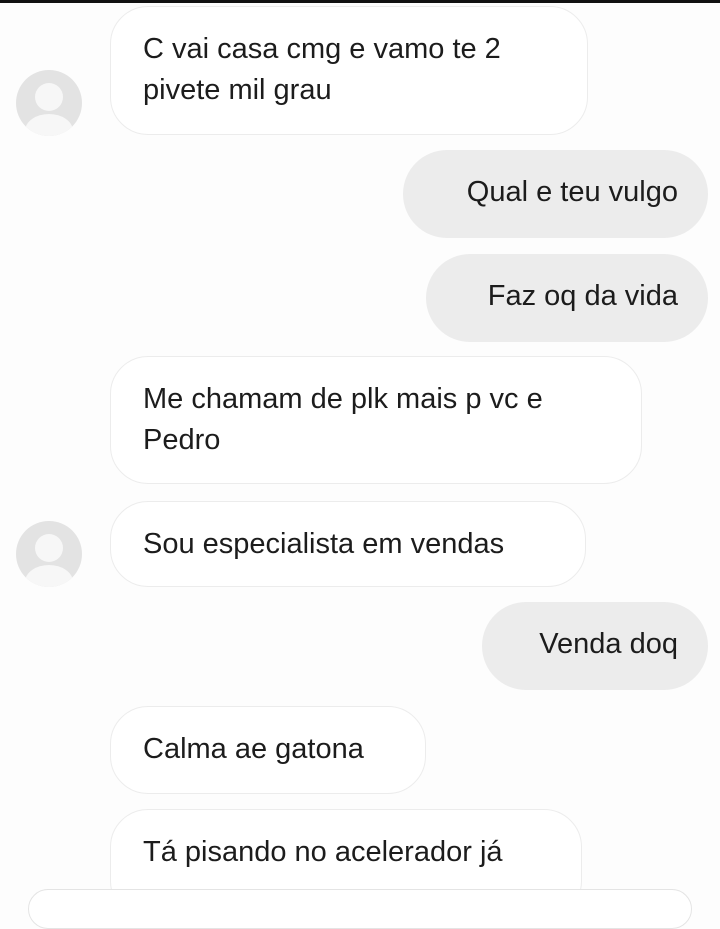  Describe the element at coordinates (268, 750) in the screenshot. I see `message-bubble-incoming: Calma ae gatona` at that location.